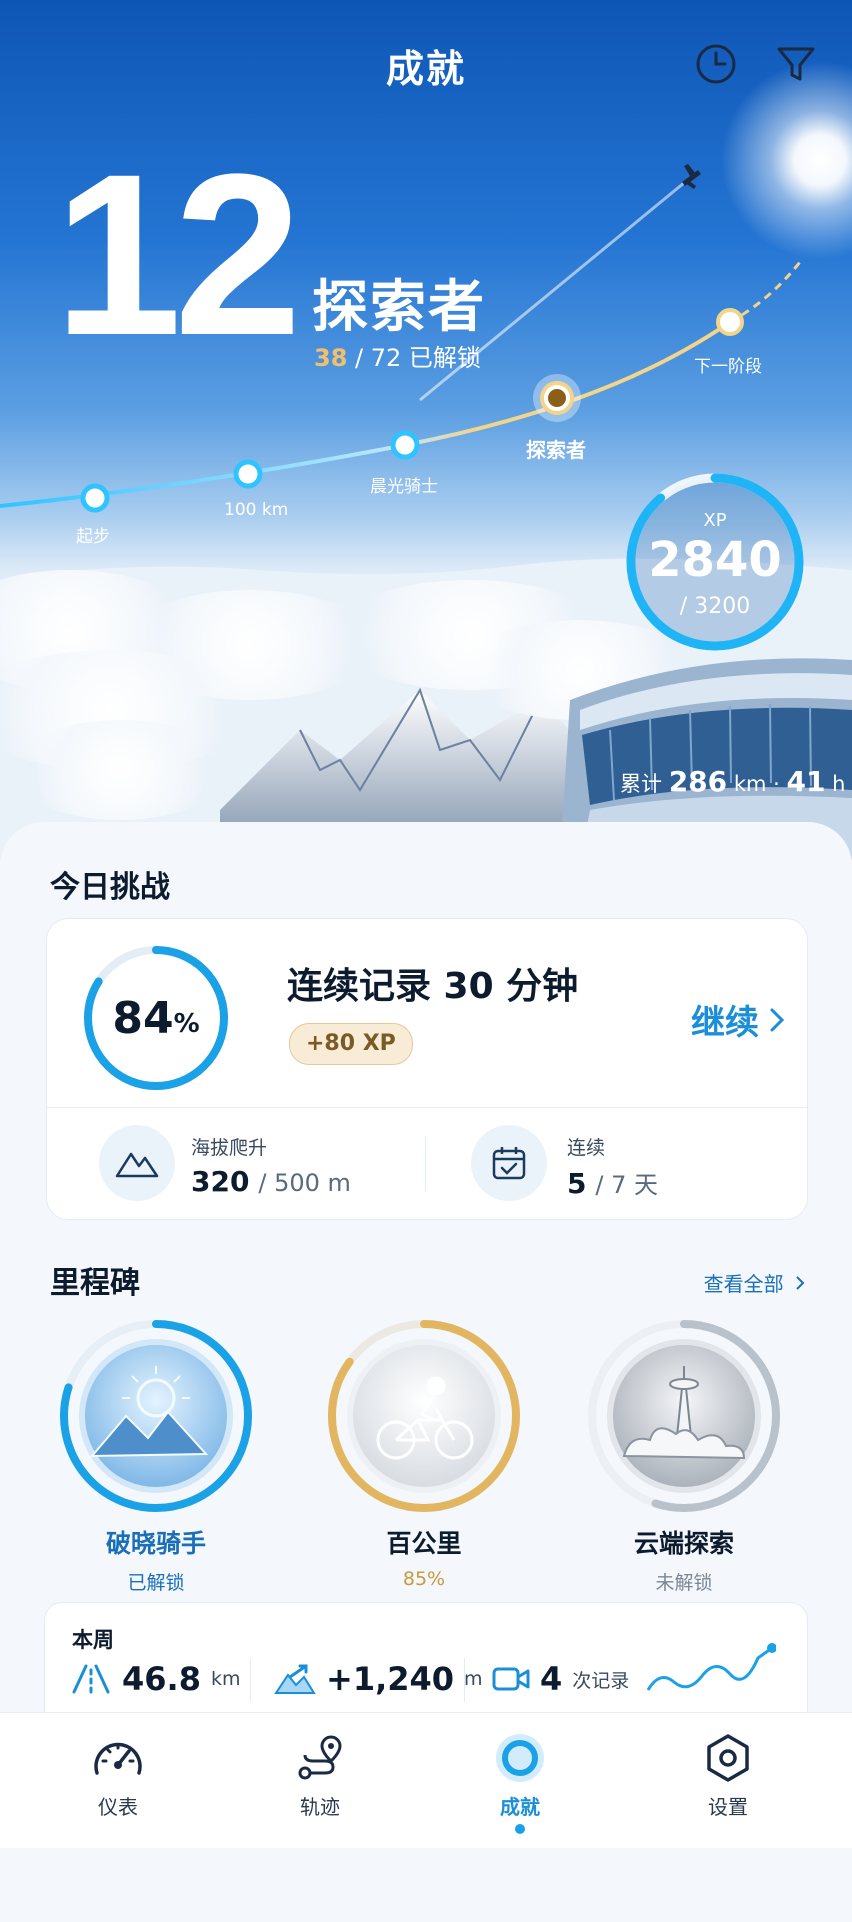 This screenshot has height=1922, width=852. Describe the element at coordinates (520, 1783) in the screenshot. I see `tab-achievements: 成就` at that location.